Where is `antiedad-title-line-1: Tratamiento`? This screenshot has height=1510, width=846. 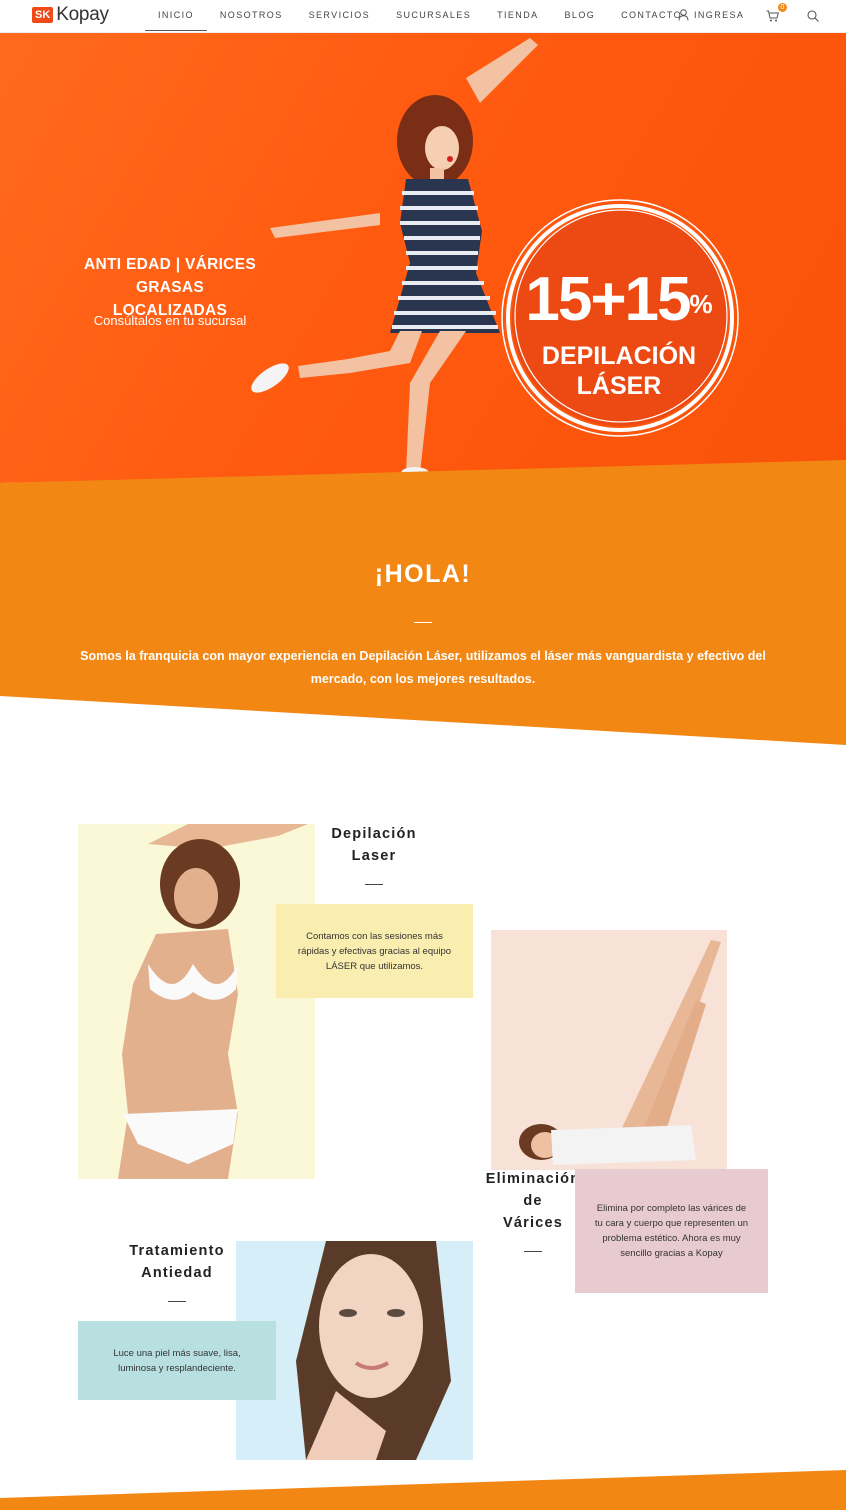 antiedad-title-line-1: Tratamiento is located at coordinates (177, 1251).